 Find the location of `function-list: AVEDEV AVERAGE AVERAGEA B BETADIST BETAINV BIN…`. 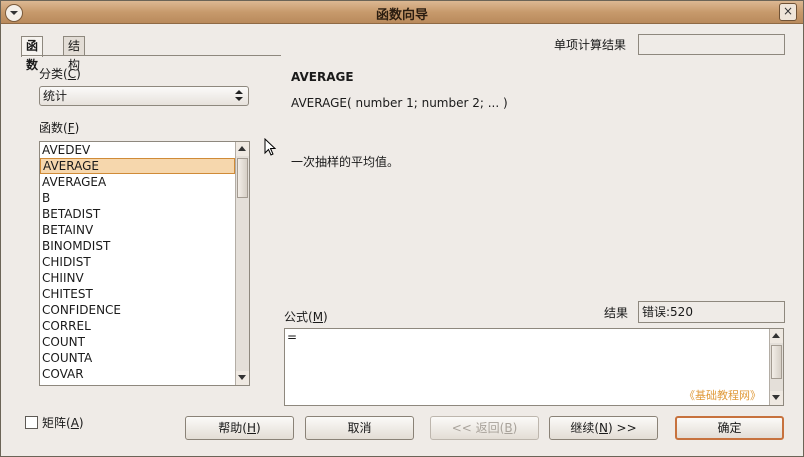

function-list: AVEDEV AVERAGE AVERAGEA B BETADIST BETAINV BIN… is located at coordinates (144, 263).